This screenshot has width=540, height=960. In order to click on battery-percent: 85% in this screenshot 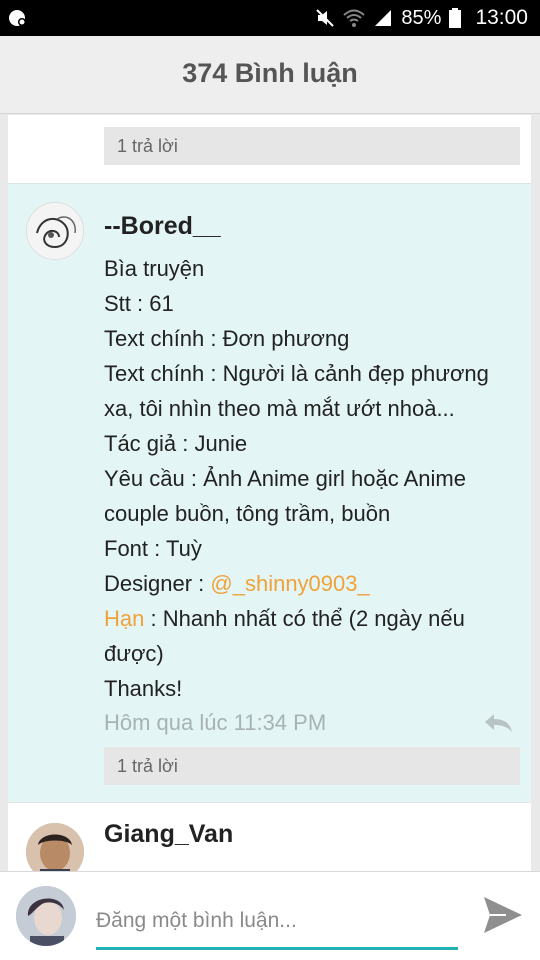, I will do `click(421, 17)`.